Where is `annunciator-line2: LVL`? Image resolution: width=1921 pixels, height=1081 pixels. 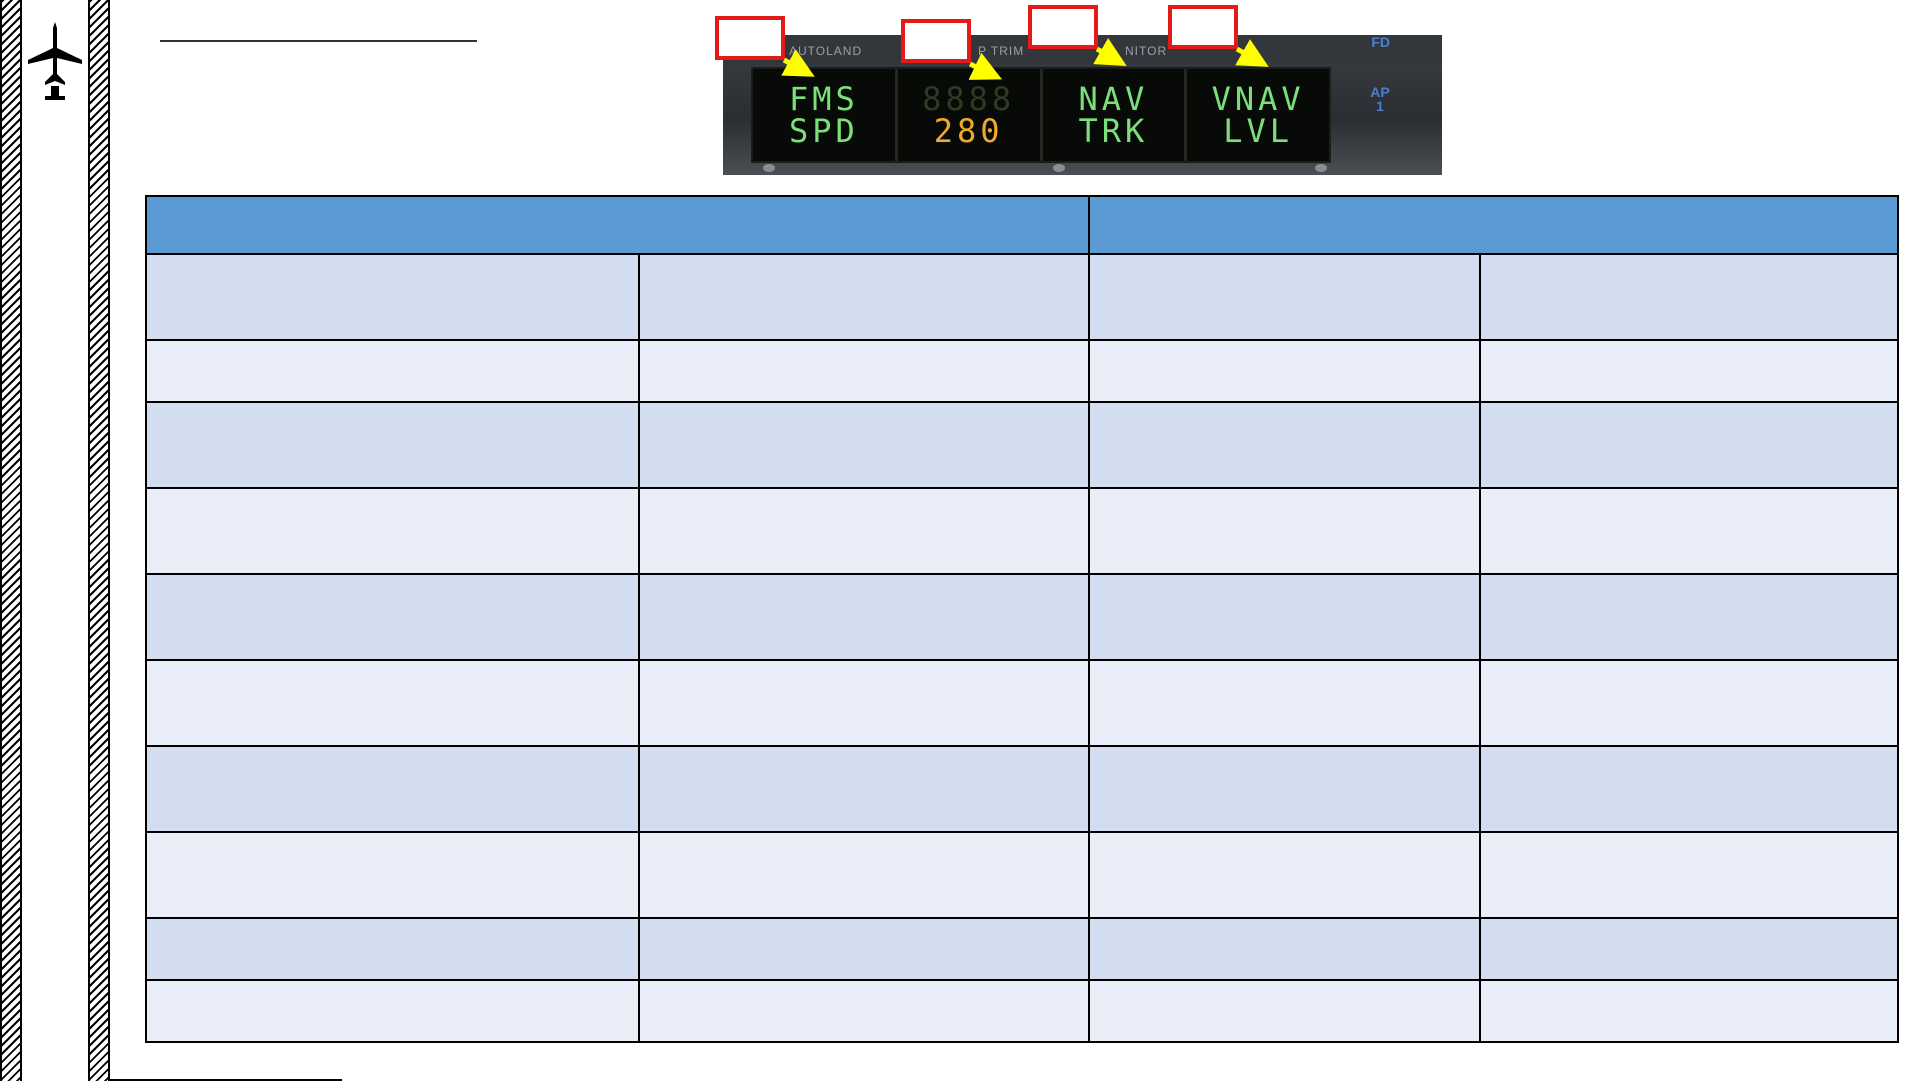 annunciator-line2: LVL is located at coordinates (1258, 131).